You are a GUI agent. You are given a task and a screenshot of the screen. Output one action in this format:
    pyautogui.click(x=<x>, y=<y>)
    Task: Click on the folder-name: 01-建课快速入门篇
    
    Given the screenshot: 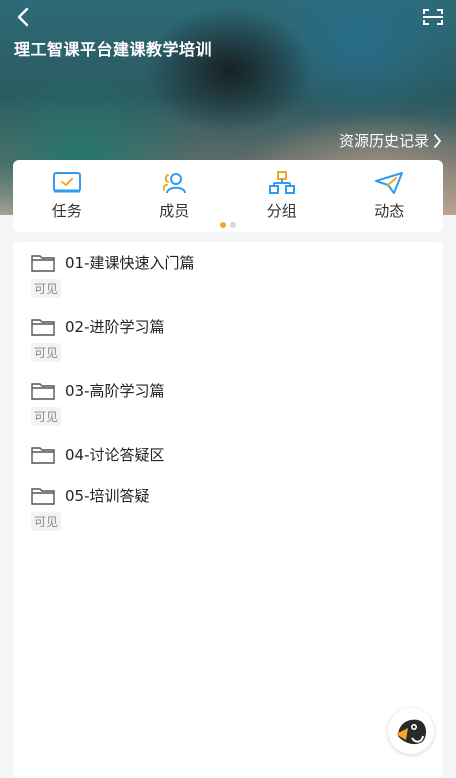 What is the action you would take?
    pyautogui.click(x=130, y=263)
    